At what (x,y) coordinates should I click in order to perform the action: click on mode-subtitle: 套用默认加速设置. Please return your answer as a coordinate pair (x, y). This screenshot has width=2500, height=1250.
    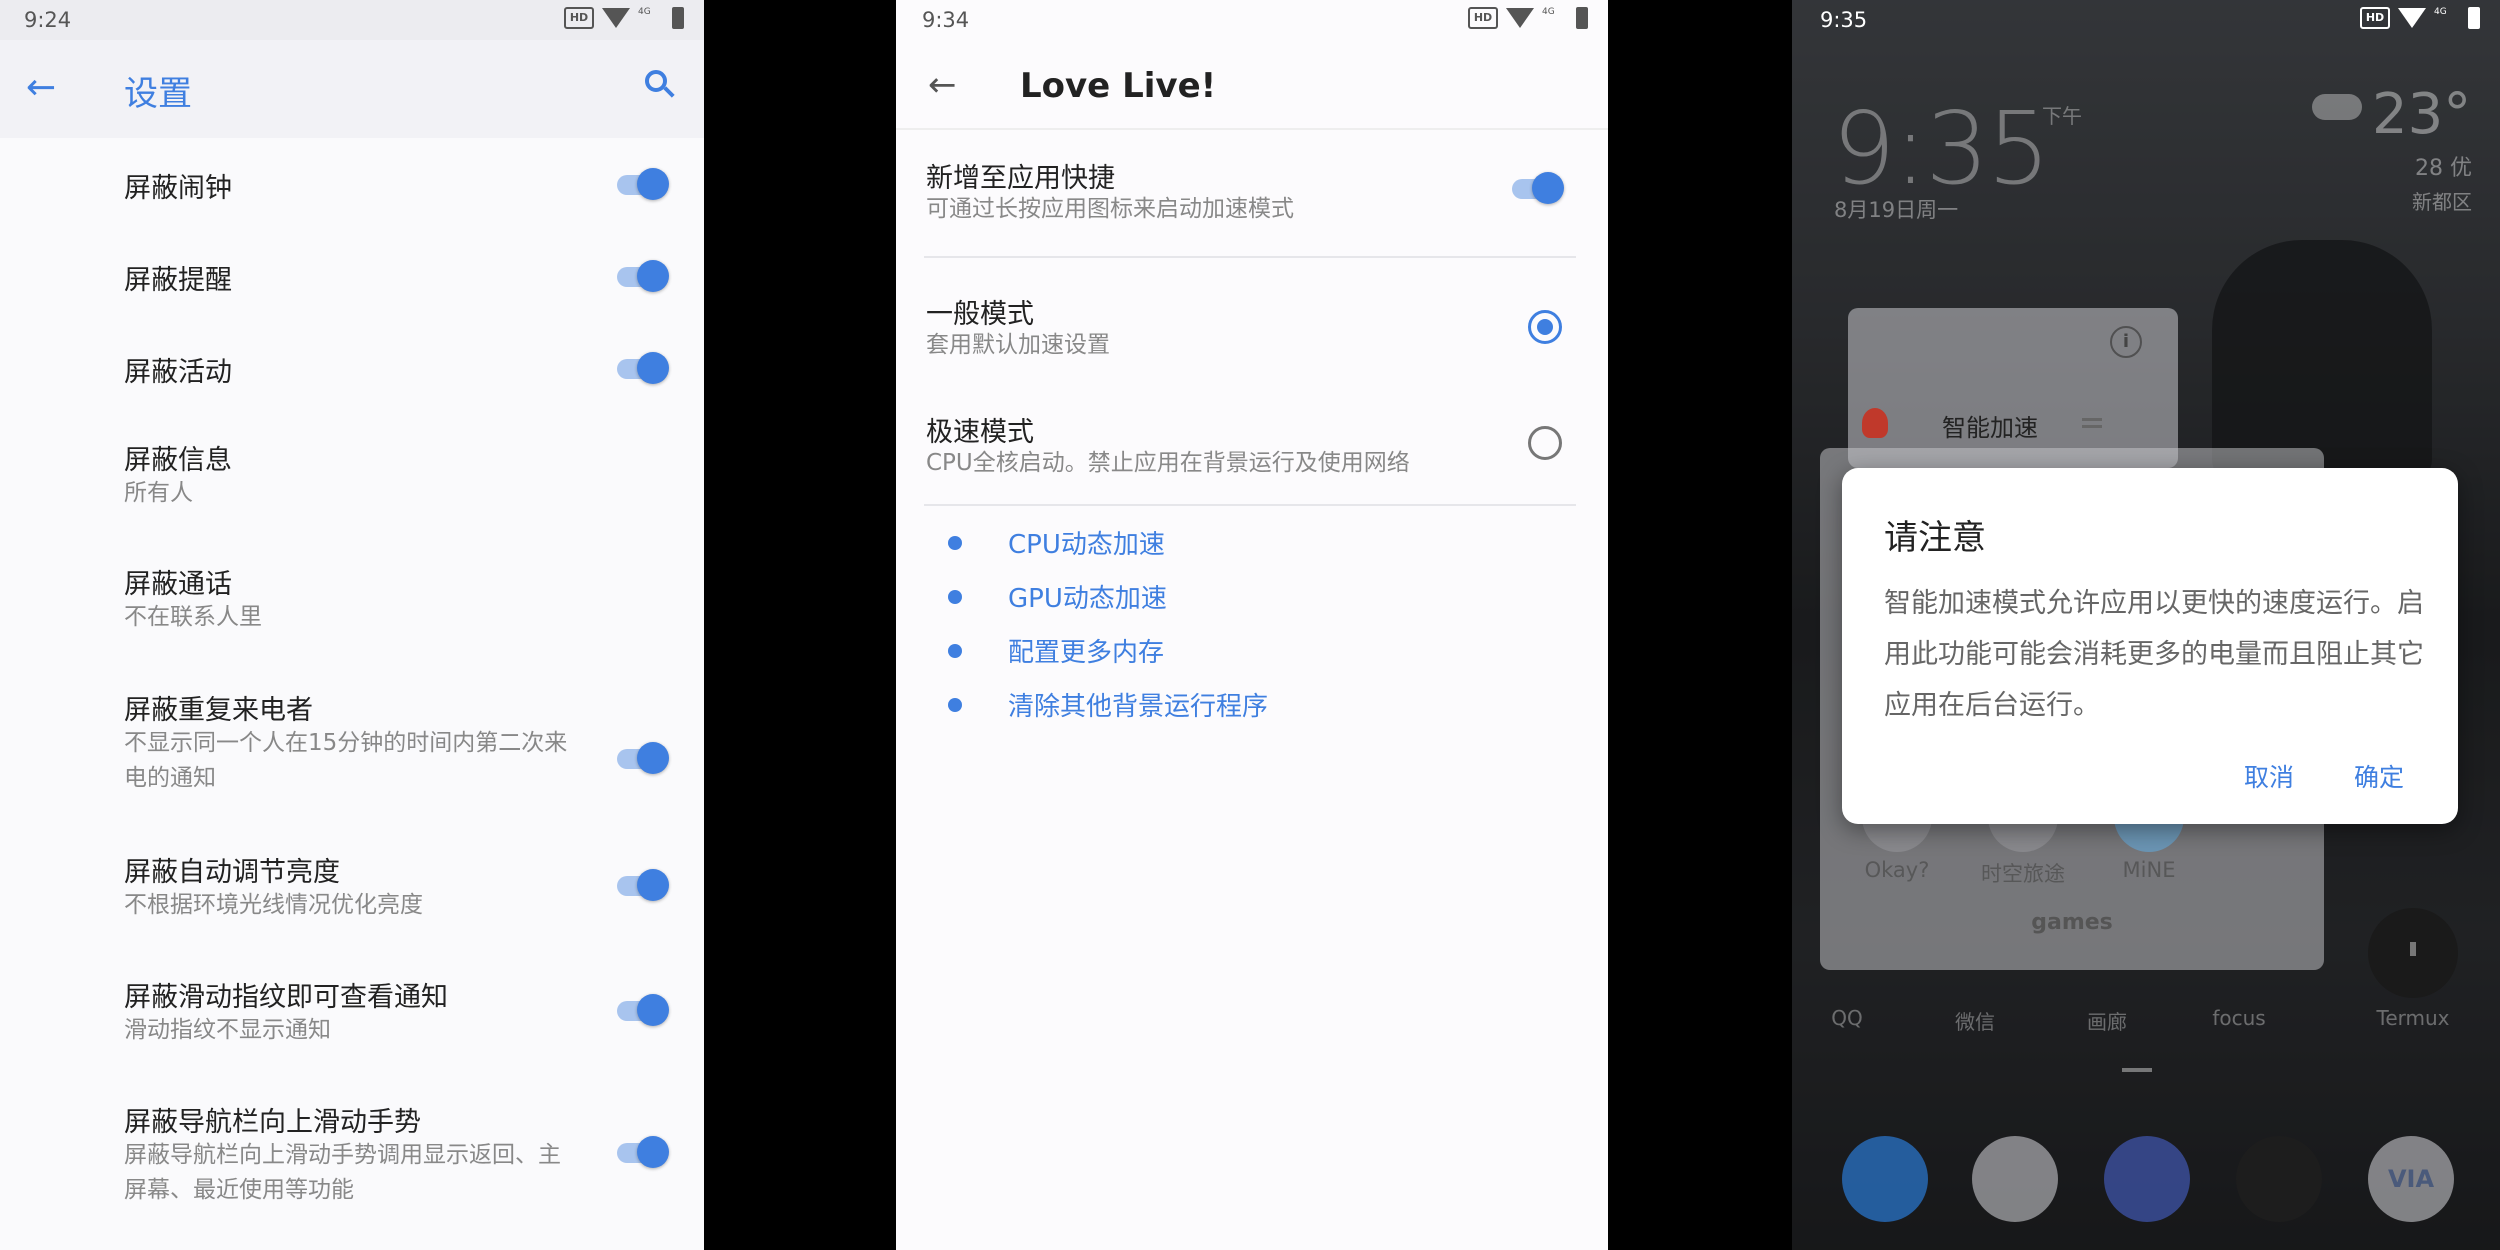
    Looking at the image, I should click on (1018, 345).